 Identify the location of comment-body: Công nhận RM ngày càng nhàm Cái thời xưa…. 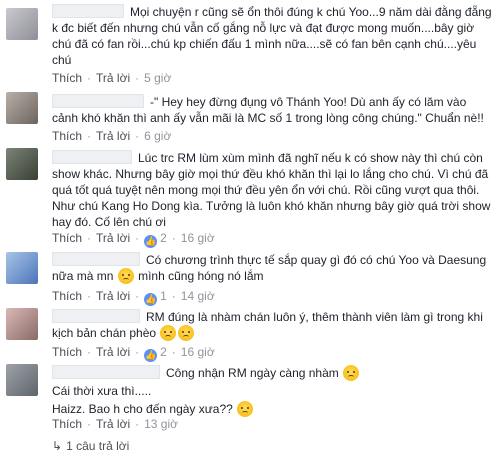
(272, 391).